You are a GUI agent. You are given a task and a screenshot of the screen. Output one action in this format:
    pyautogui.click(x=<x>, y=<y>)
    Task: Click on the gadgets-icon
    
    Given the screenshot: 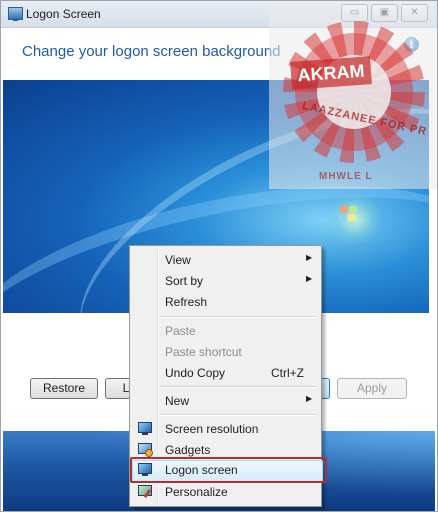 What is the action you would take?
    pyautogui.click(x=145, y=450)
    